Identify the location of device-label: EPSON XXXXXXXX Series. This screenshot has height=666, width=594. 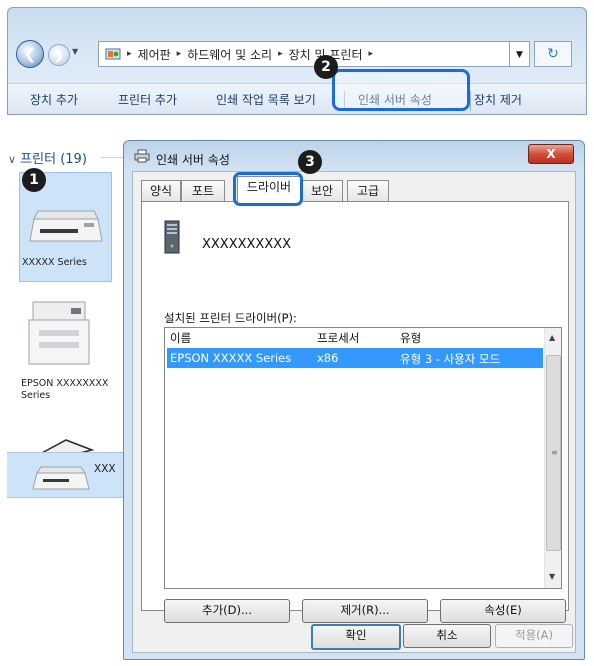
(65, 389).